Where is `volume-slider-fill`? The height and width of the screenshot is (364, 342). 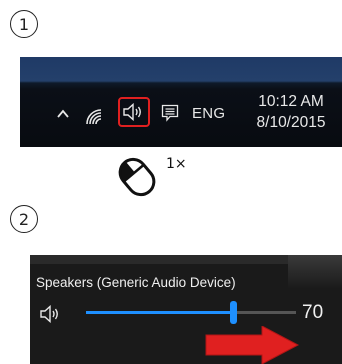
volume-slider-fill is located at coordinates (159, 312).